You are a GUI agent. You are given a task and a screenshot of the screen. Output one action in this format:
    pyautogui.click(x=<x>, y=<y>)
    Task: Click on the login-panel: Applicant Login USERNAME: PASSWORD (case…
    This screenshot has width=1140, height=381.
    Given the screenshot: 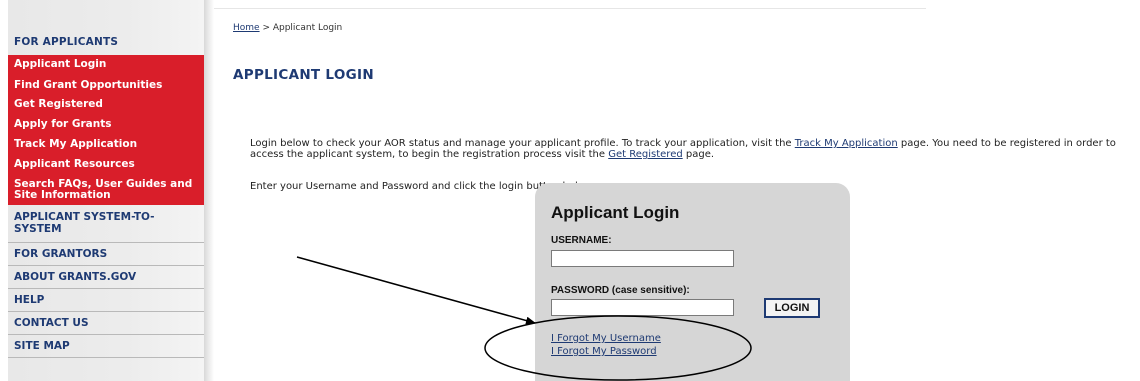 What is the action you would take?
    pyautogui.click(x=692, y=282)
    